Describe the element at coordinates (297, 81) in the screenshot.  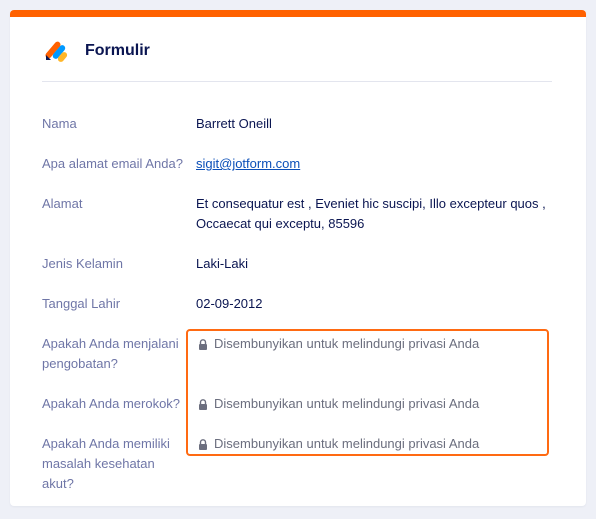
I see `header-divider` at that location.